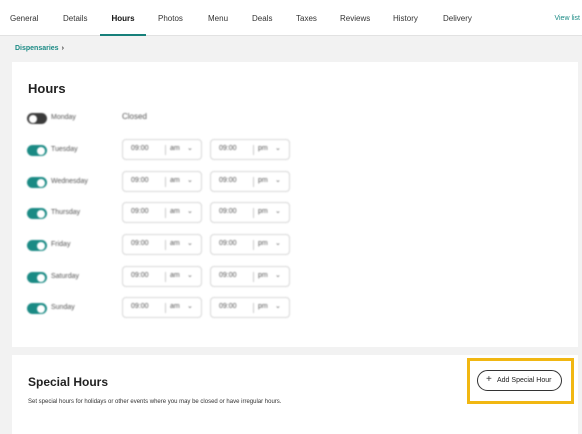  What do you see at coordinates (405, 18) in the screenshot?
I see `tab-history: History` at bounding box center [405, 18].